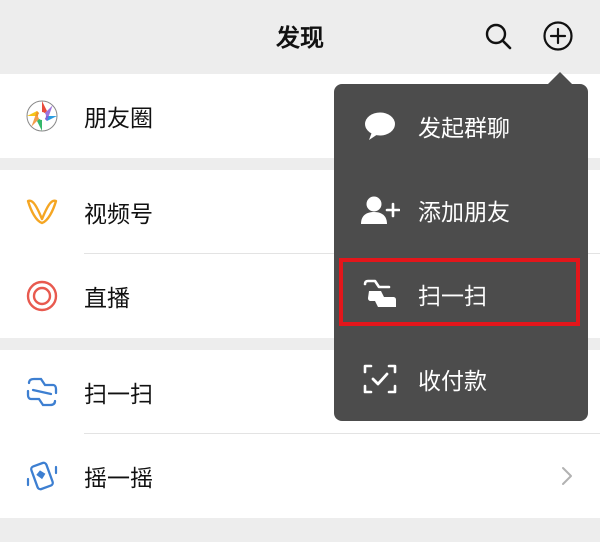 Image resolution: width=600 pixels, height=542 pixels. I want to click on menu-item-add-friend: 添加朋友, so click(461, 210).